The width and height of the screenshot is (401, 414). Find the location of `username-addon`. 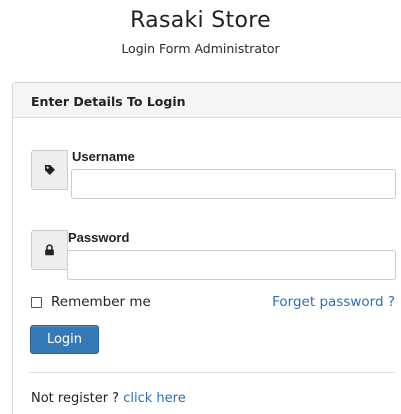

username-addon is located at coordinates (49, 170).